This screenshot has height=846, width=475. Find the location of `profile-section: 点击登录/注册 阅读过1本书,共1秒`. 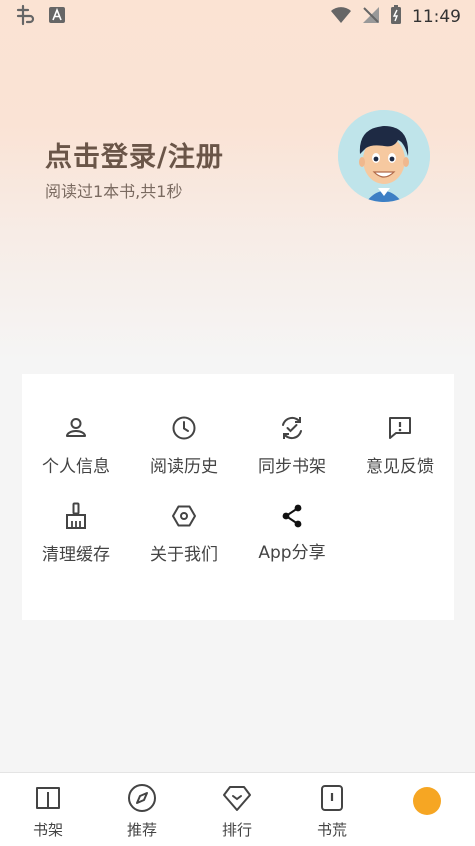

profile-section: 点击登录/注册 阅读过1本书,共1秒 is located at coordinates (134, 168).